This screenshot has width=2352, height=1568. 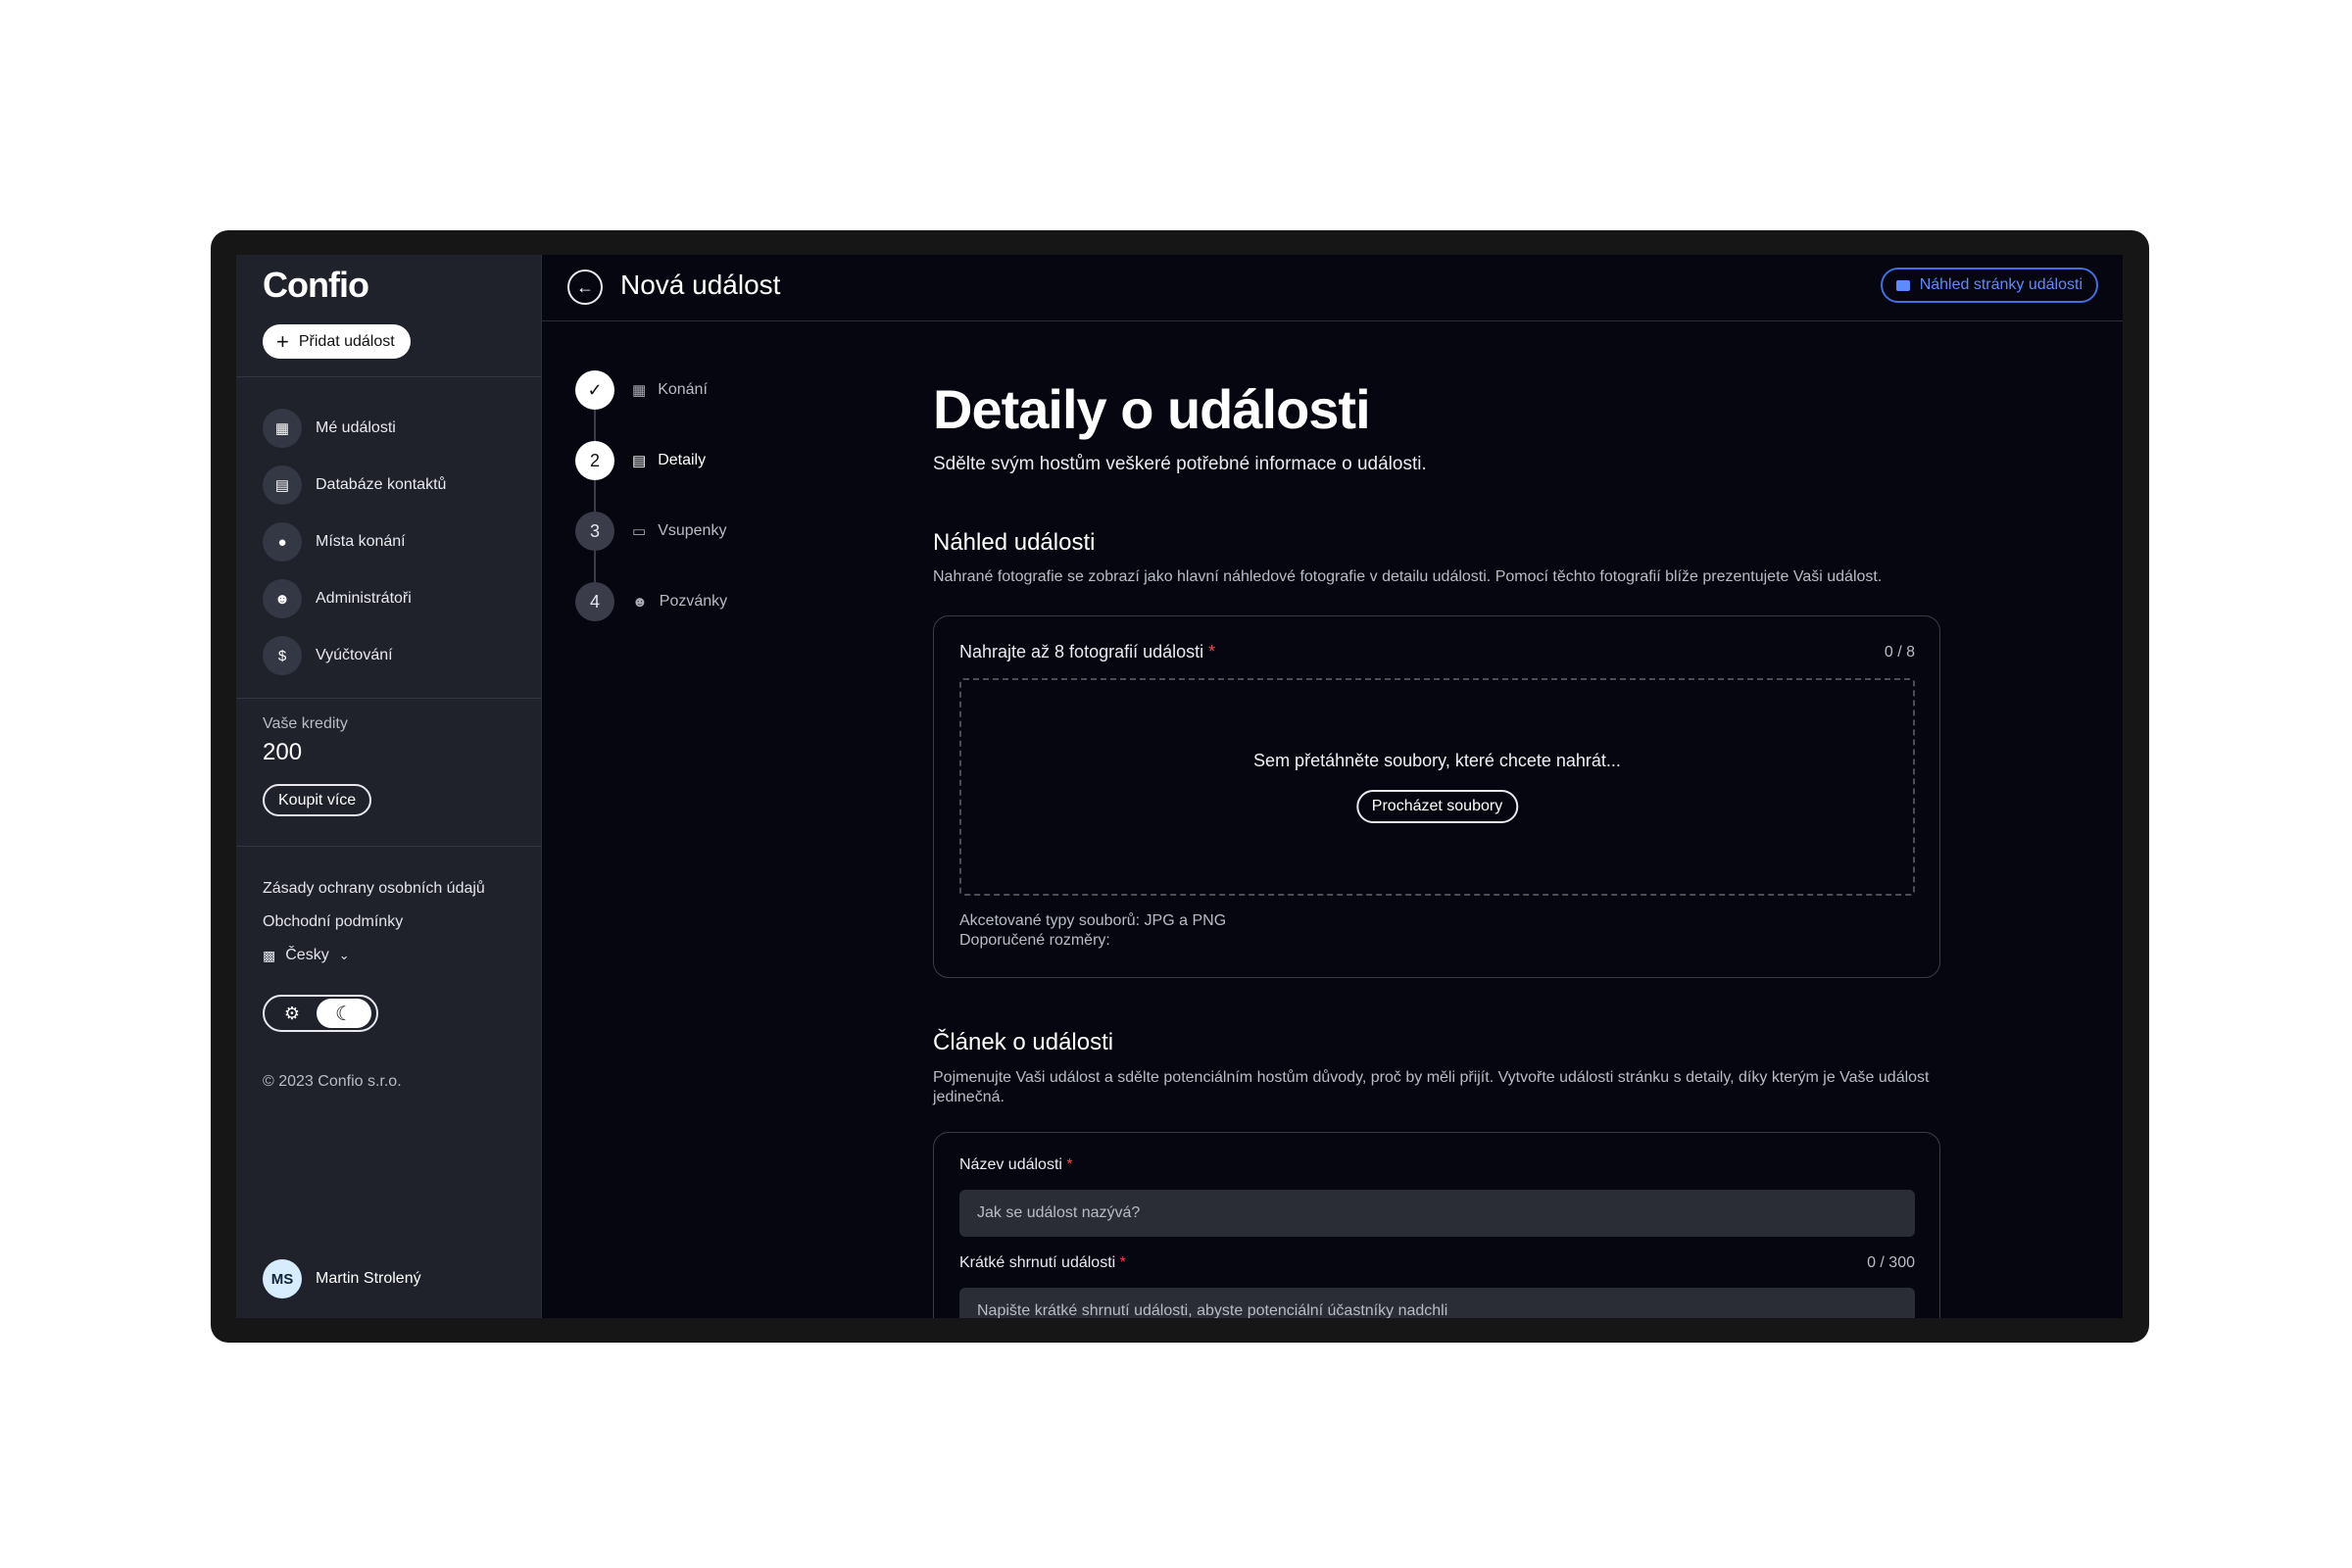 What do you see at coordinates (1332, 288) in the screenshot?
I see `top-bar: ← Nová událost Náhled stránky události` at bounding box center [1332, 288].